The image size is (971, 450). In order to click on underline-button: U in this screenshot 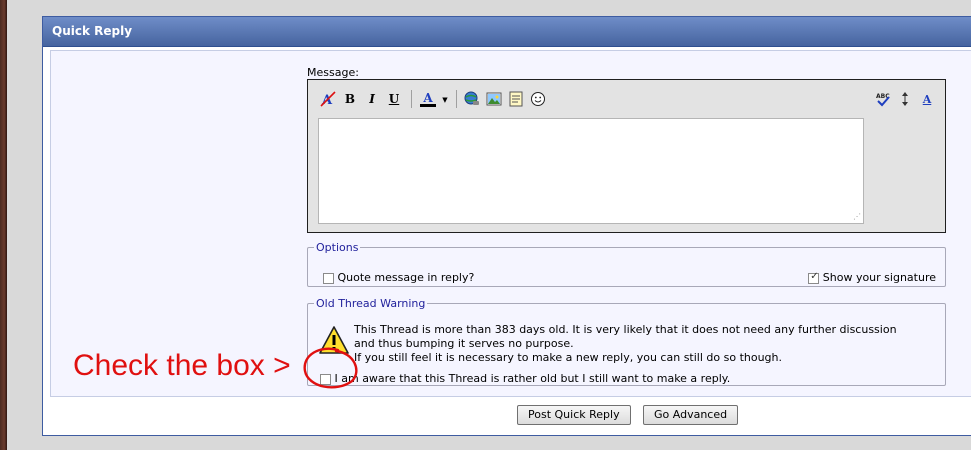, I will do `click(394, 99)`.